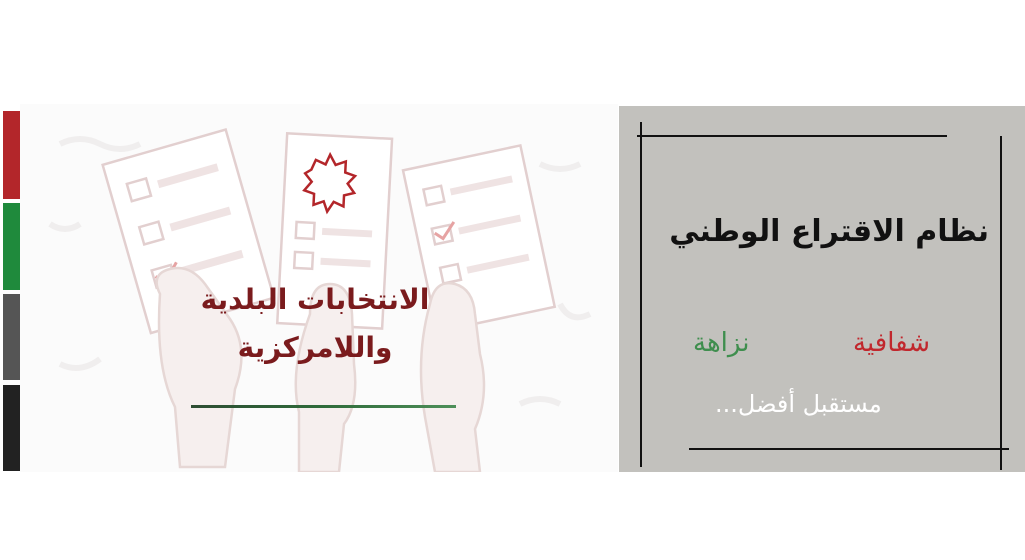  What do you see at coordinates (792, 136) in the screenshot?
I see `frame-line-top` at bounding box center [792, 136].